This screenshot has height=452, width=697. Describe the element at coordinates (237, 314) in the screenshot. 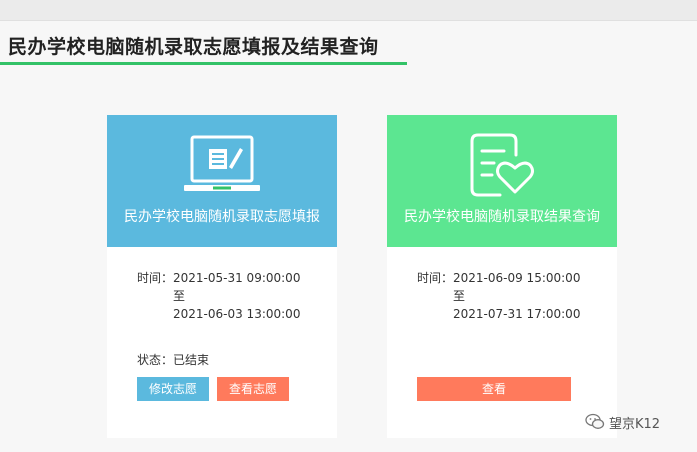

I see `end-time: 2021-06-03 13:00:00` at that location.